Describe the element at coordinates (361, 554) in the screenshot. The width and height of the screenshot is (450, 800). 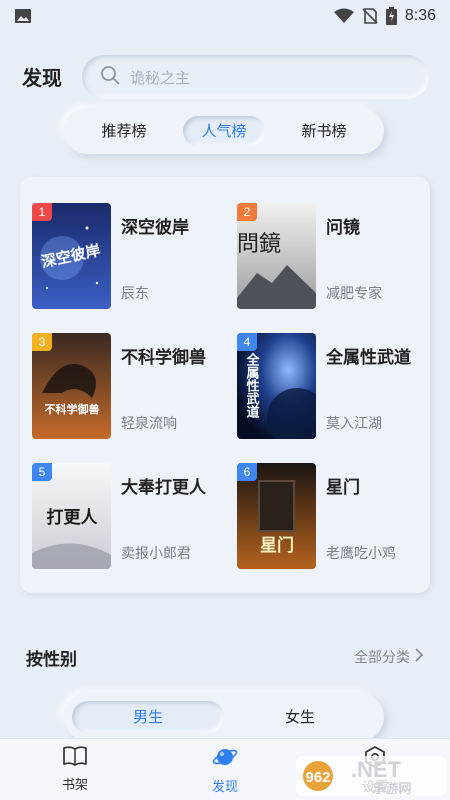
I see `book-author: 老鹰吃小鸡` at that location.